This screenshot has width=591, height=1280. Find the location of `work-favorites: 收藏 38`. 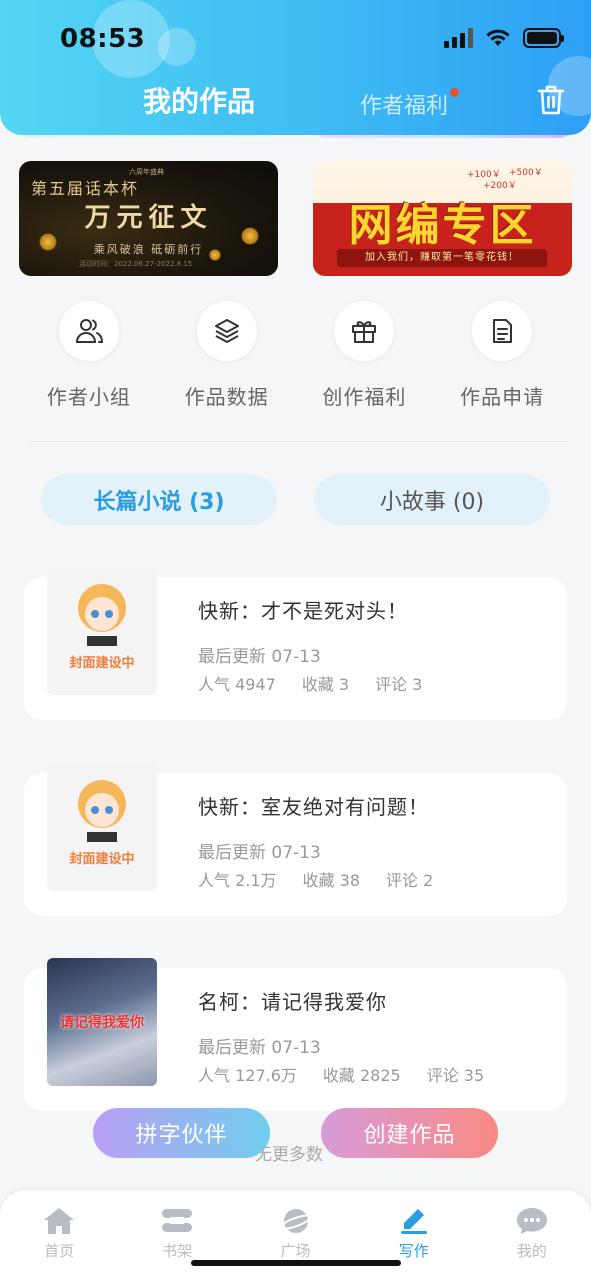

work-favorites: 收藏 38 is located at coordinates (331, 880).